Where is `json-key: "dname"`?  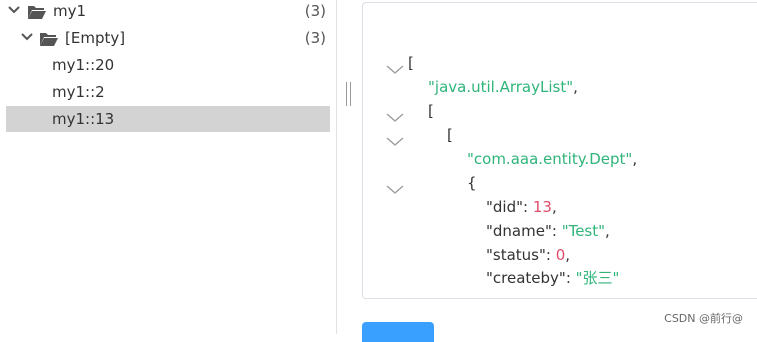
json-key: "dname" is located at coordinates (519, 231).